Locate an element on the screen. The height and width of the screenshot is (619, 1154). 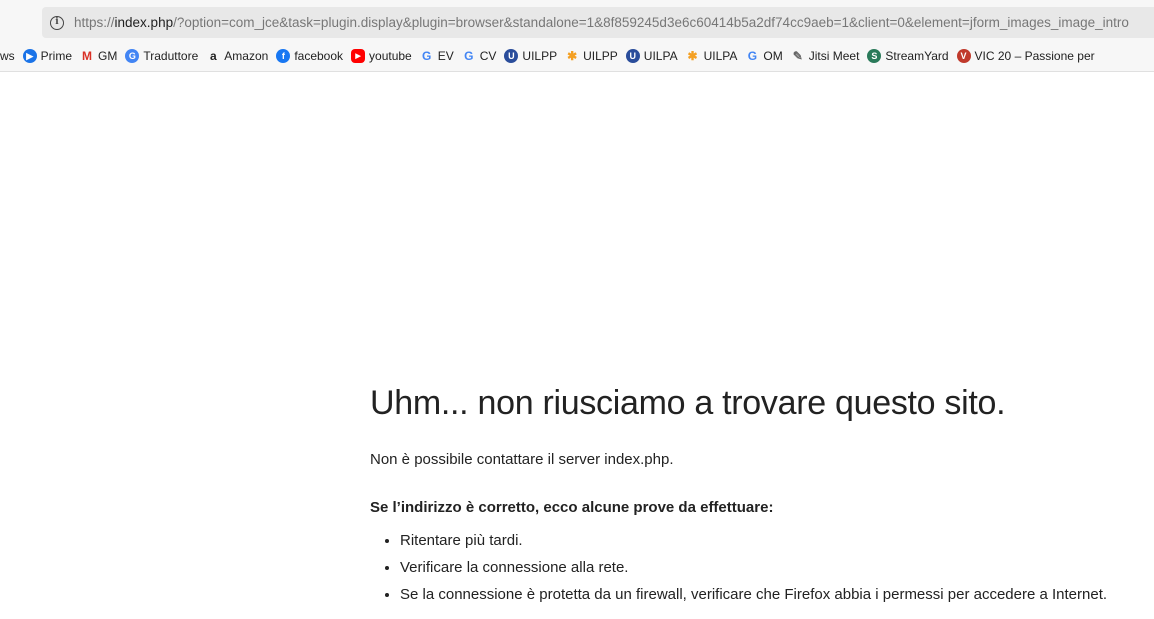
bookmark-item: S StreamYard is located at coordinates (908, 56).